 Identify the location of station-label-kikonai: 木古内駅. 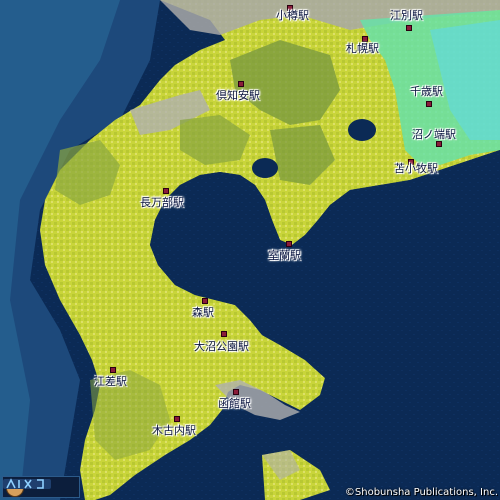
(174, 431).